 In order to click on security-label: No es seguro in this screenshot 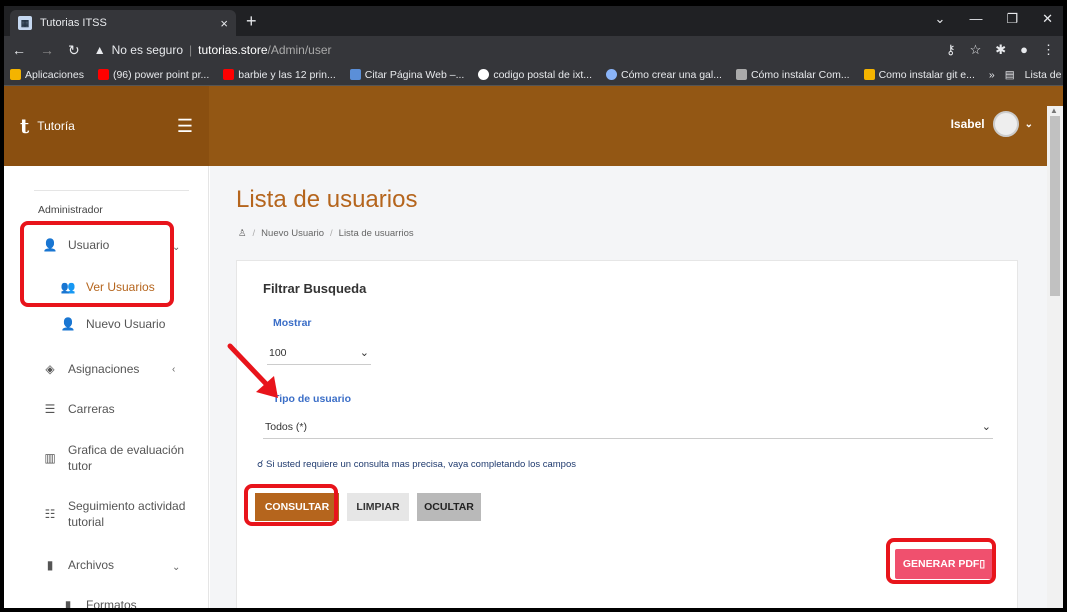, I will do `click(147, 50)`.